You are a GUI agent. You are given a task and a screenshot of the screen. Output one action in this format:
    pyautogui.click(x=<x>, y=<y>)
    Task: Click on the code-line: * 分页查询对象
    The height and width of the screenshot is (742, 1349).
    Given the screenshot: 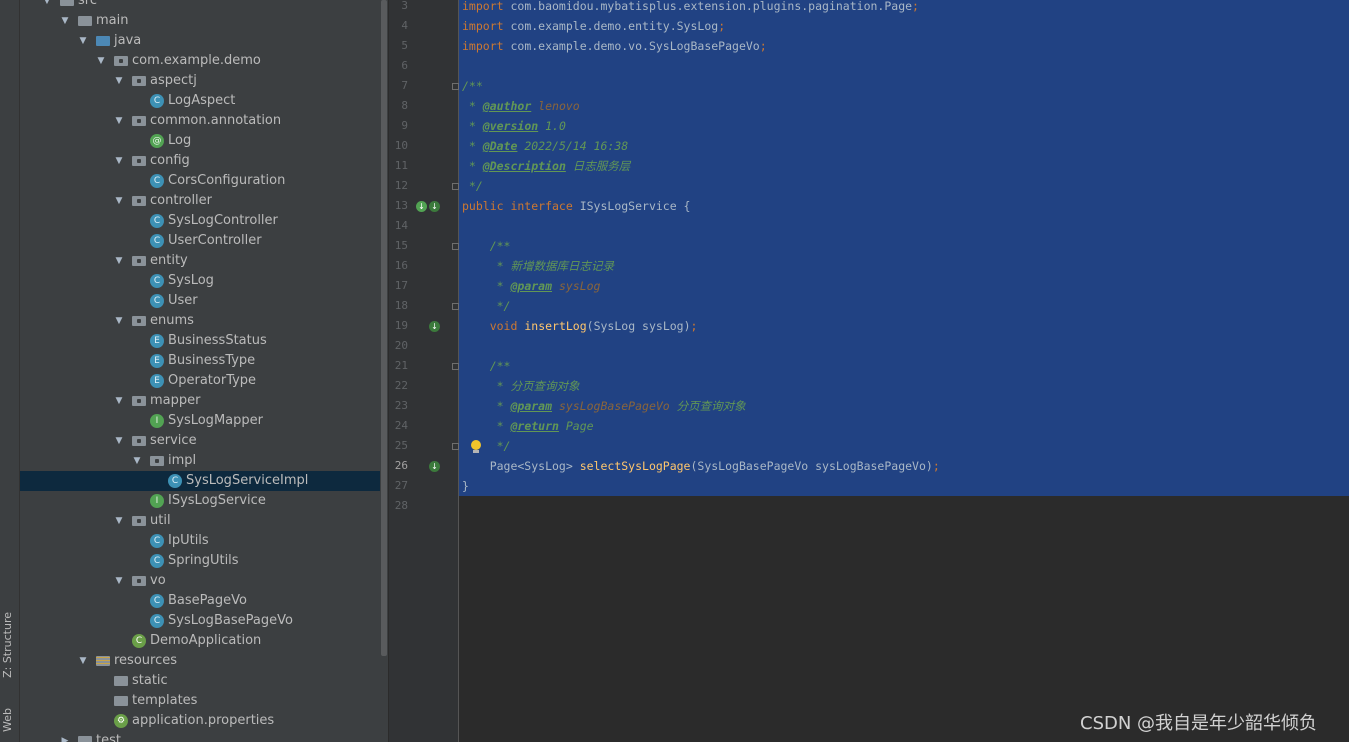 What is the action you would take?
    pyautogui.click(x=521, y=386)
    